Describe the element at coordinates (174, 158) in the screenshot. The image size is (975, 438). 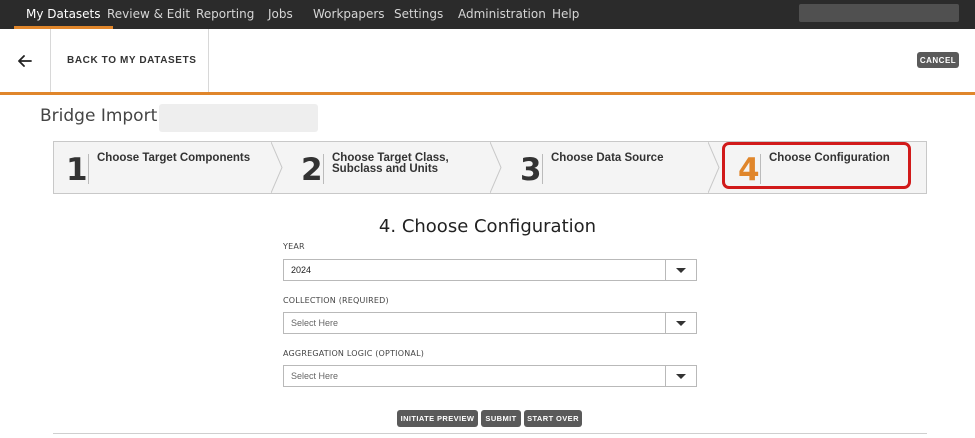
I see `step-label: Choose Target Components` at that location.